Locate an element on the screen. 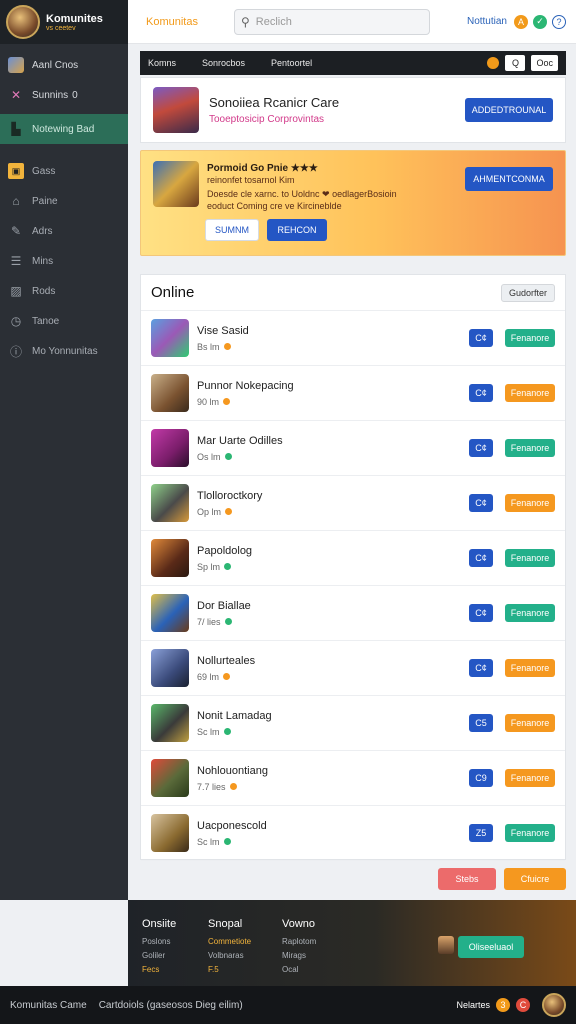 Image resolution: width=576 pixels, height=1024 pixels. list-item: Papoldolog Sp lm C¢ Fenanore is located at coordinates (353, 558).